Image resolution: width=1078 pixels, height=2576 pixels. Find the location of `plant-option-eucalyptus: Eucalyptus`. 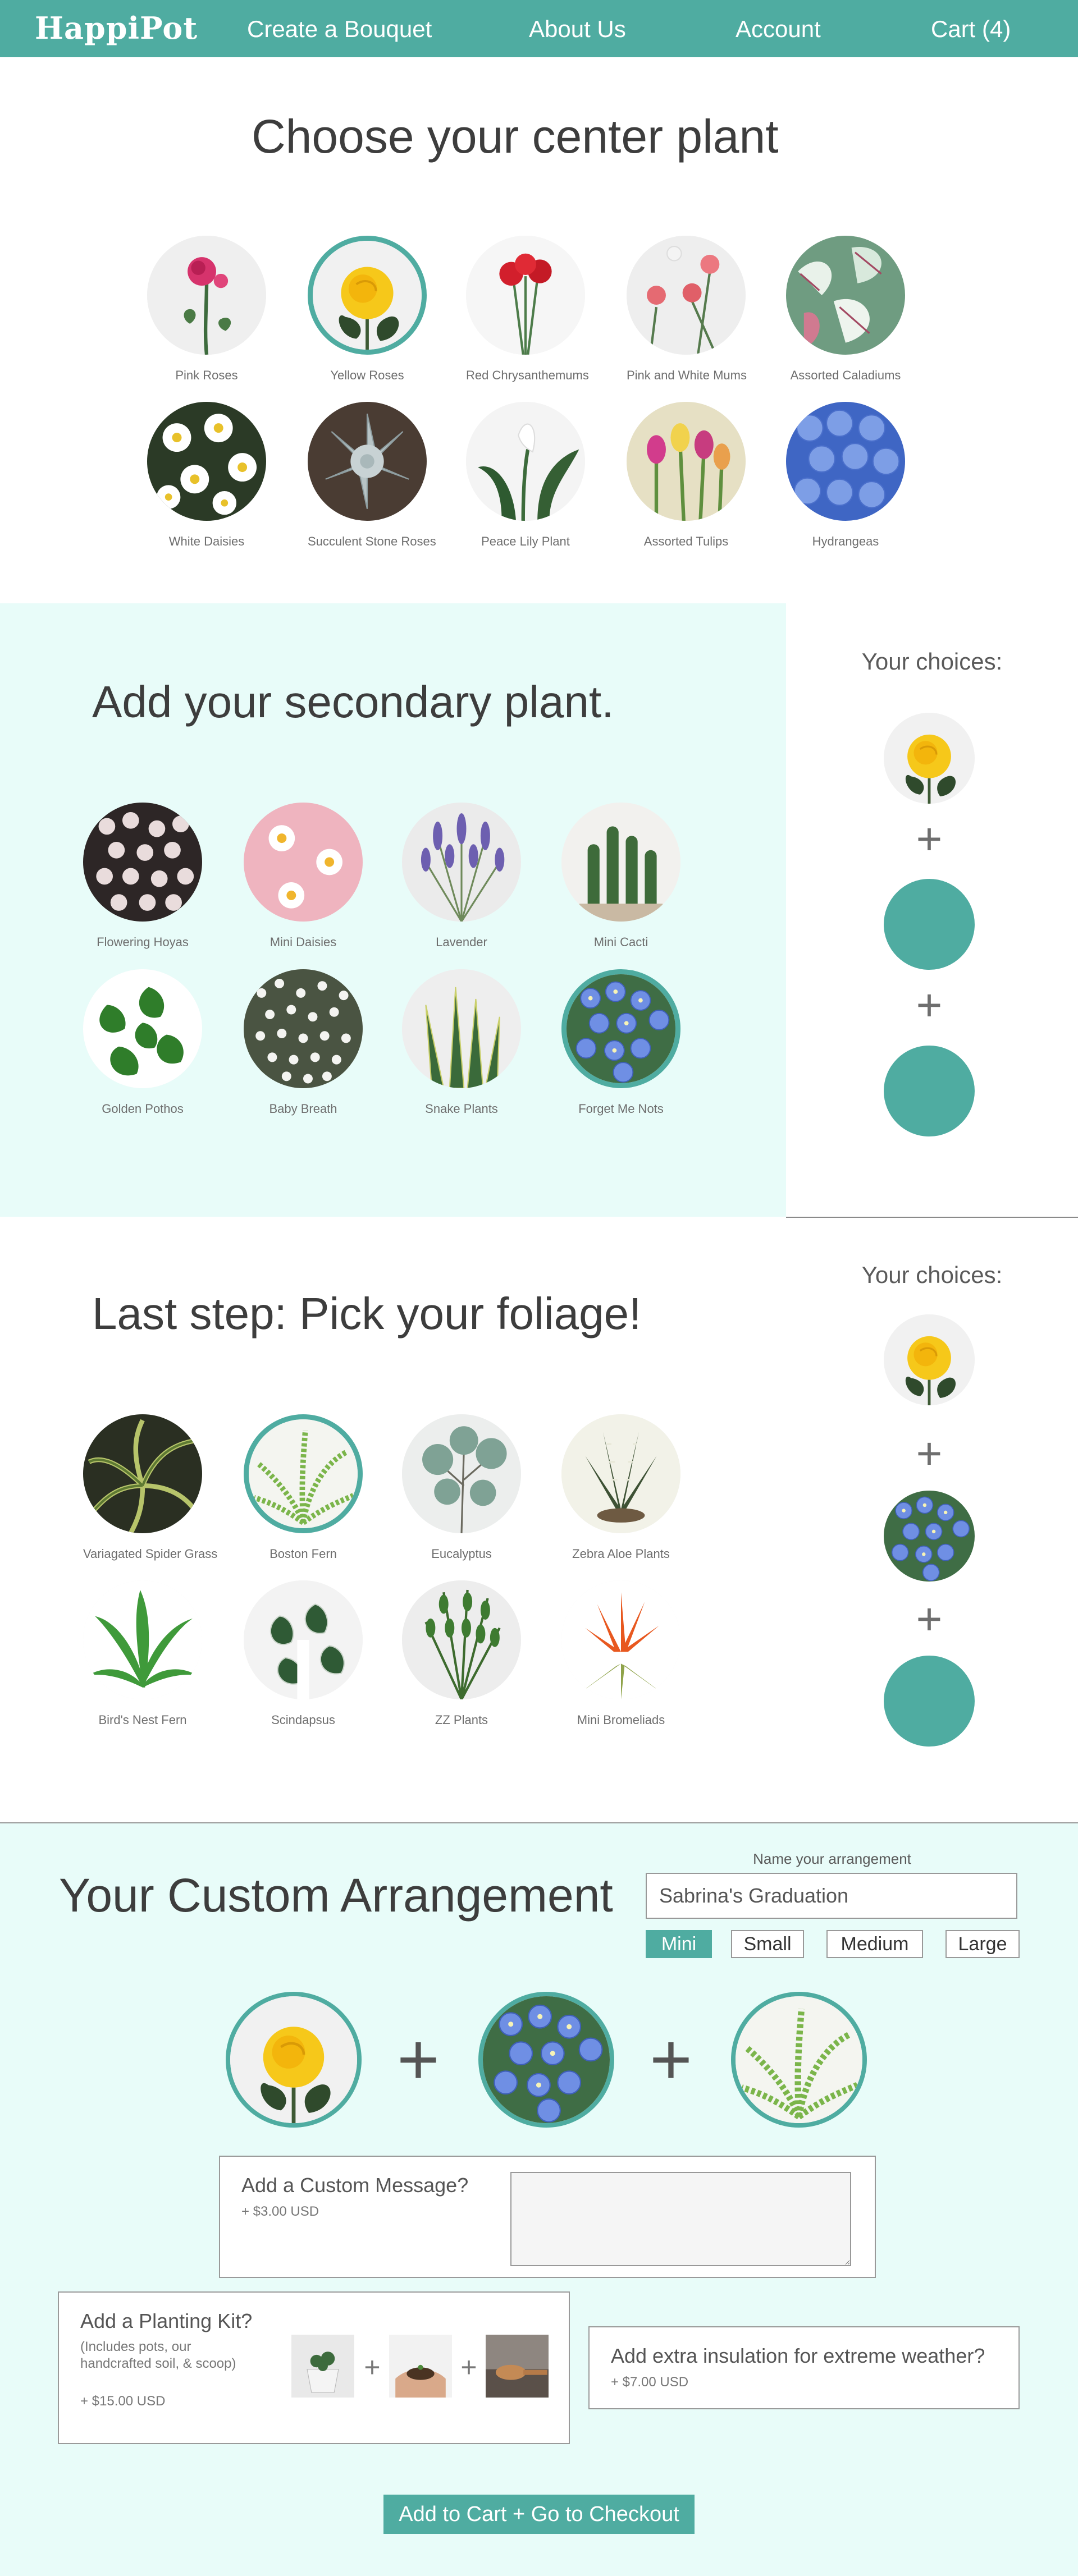

plant-option-eucalyptus: Eucalyptus is located at coordinates (461, 1487).